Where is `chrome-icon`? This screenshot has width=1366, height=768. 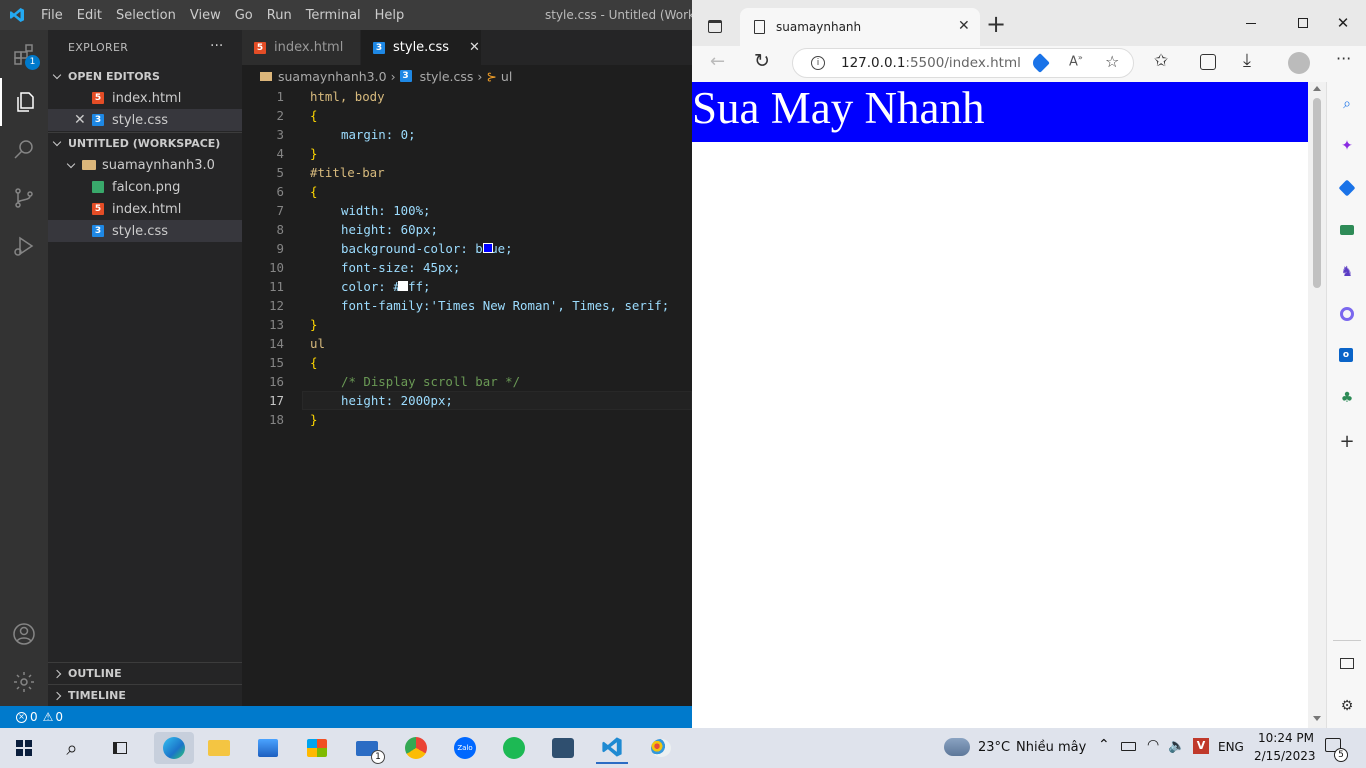
chrome-icon is located at coordinates (416, 748).